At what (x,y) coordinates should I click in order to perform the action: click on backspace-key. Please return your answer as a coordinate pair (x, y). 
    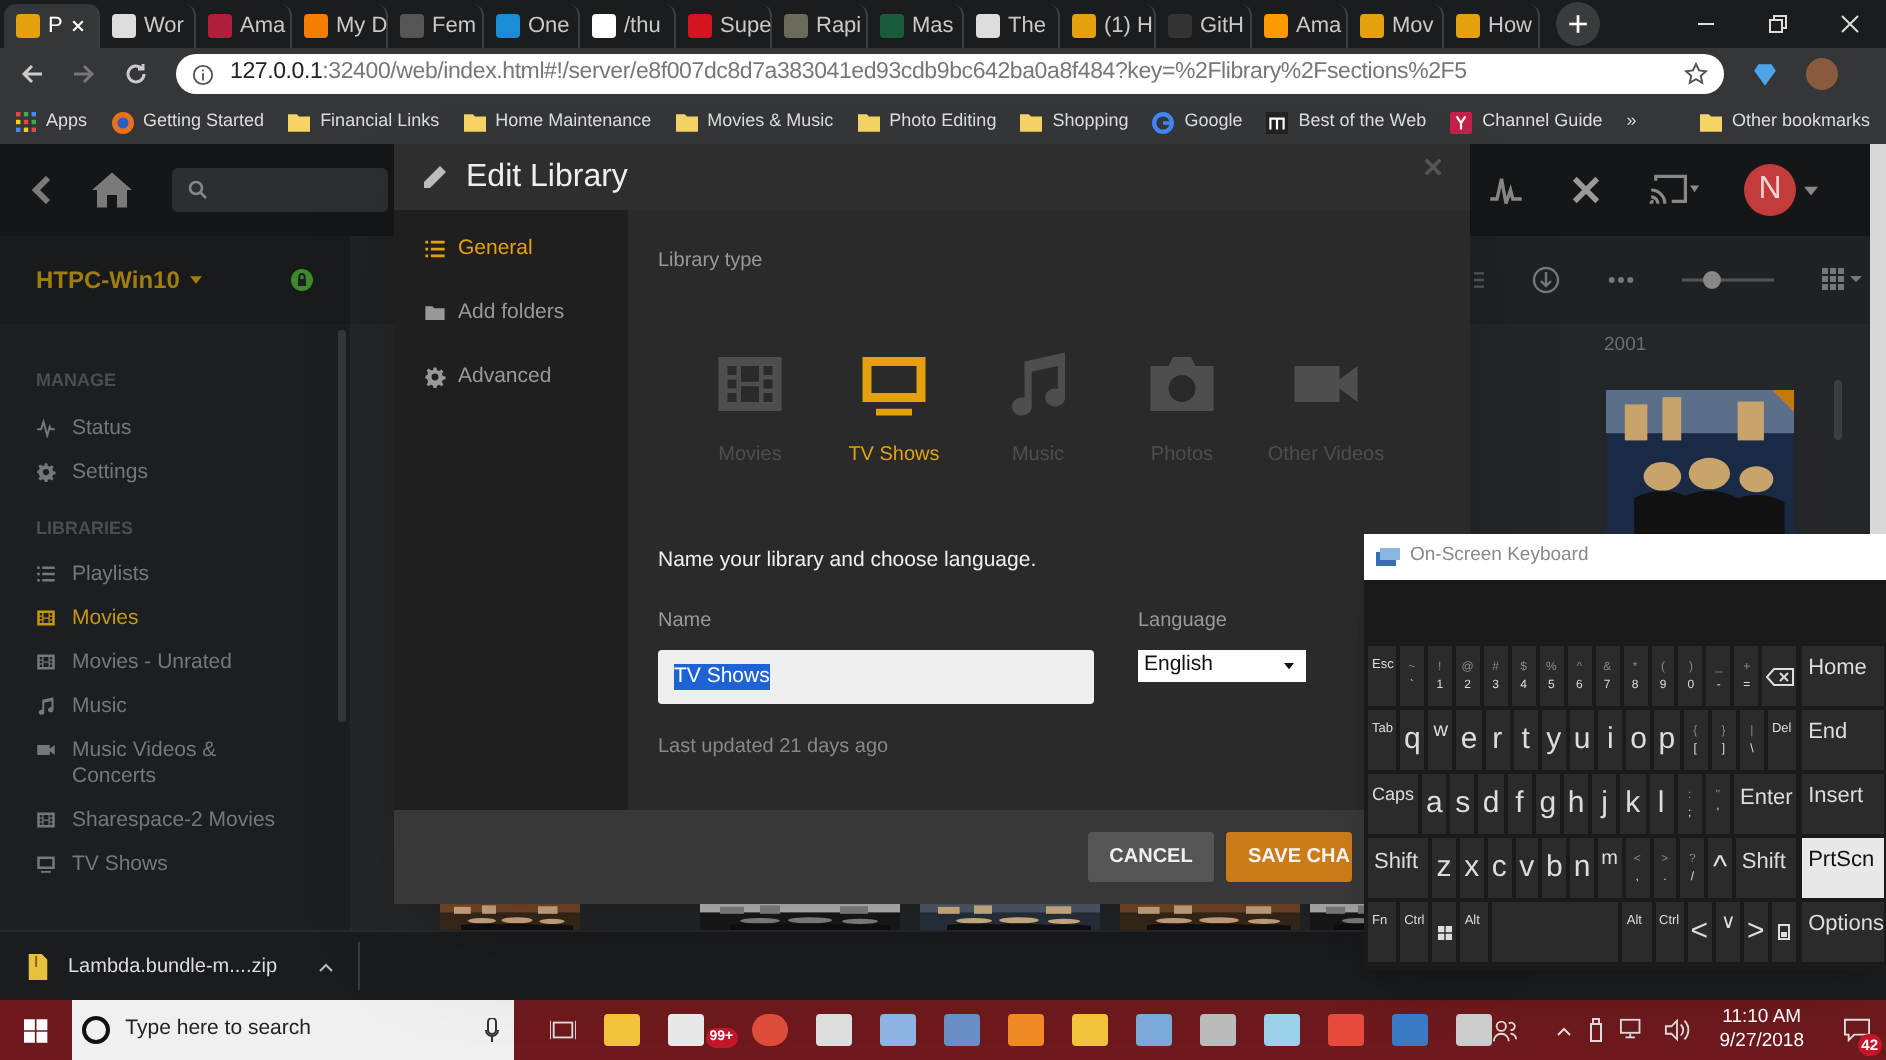
    Looking at the image, I should click on (1779, 676).